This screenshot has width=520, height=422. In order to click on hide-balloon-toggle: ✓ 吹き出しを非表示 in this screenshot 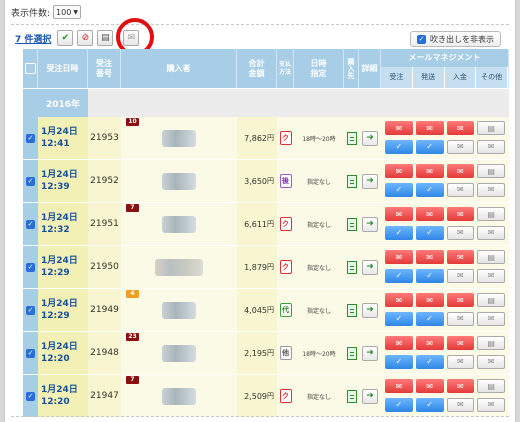, I will do `click(455, 39)`.